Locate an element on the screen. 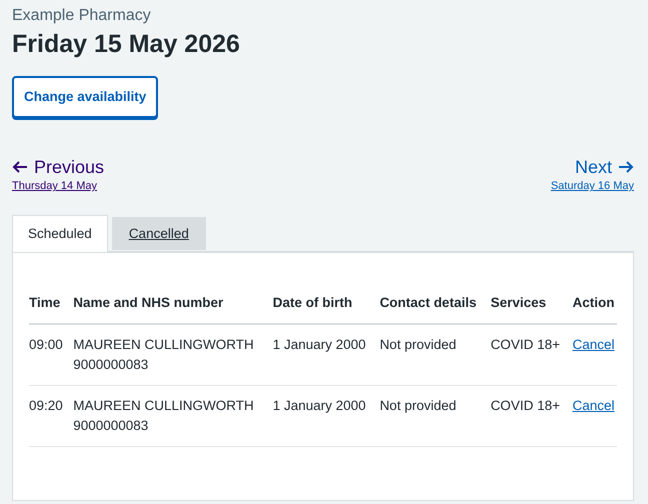 The width and height of the screenshot is (648, 504). pharmacy-name: Example Pharmacy is located at coordinates (82, 16).